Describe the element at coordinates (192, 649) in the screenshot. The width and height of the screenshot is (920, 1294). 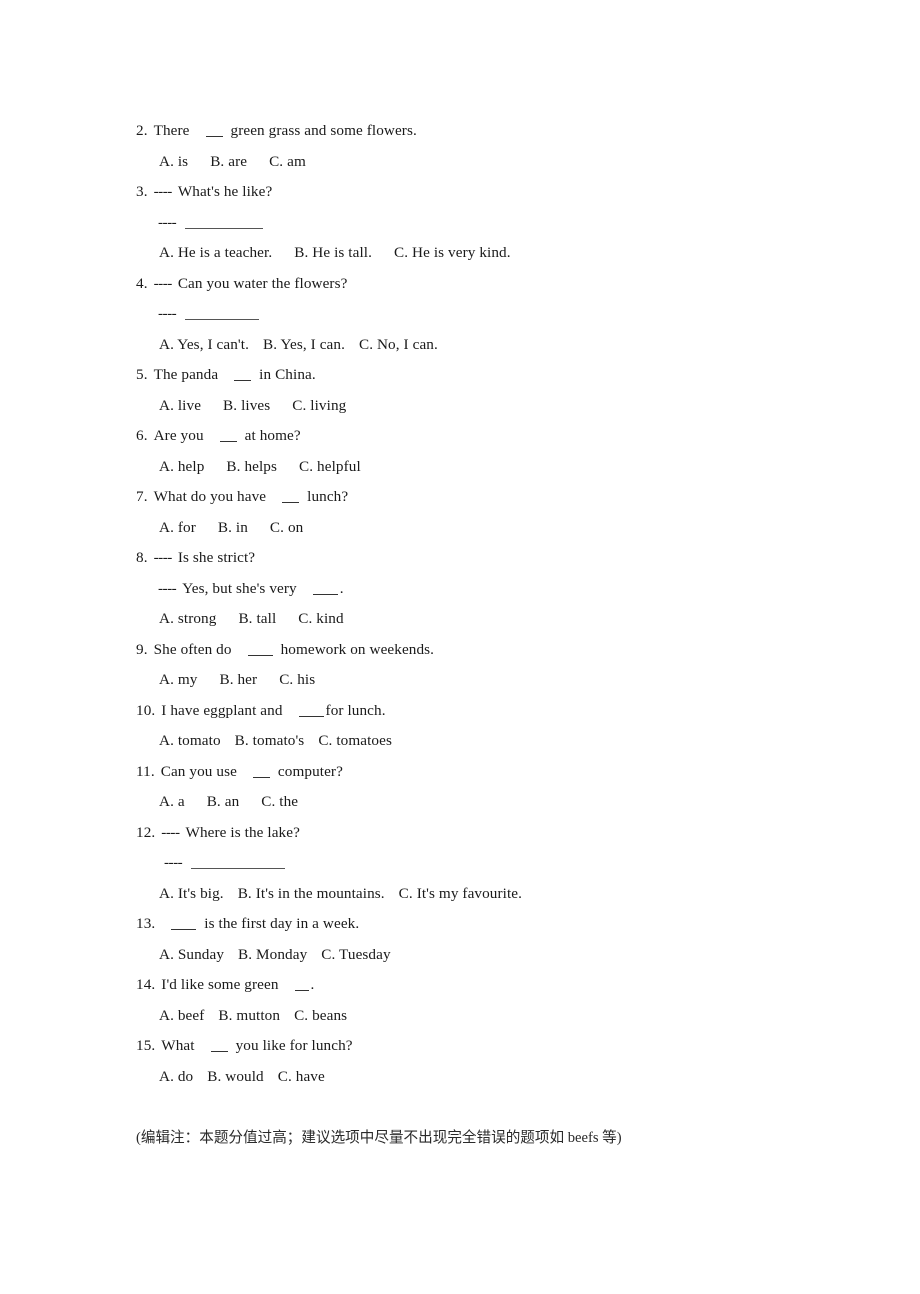
I see `question-text-before: She often do` at that location.